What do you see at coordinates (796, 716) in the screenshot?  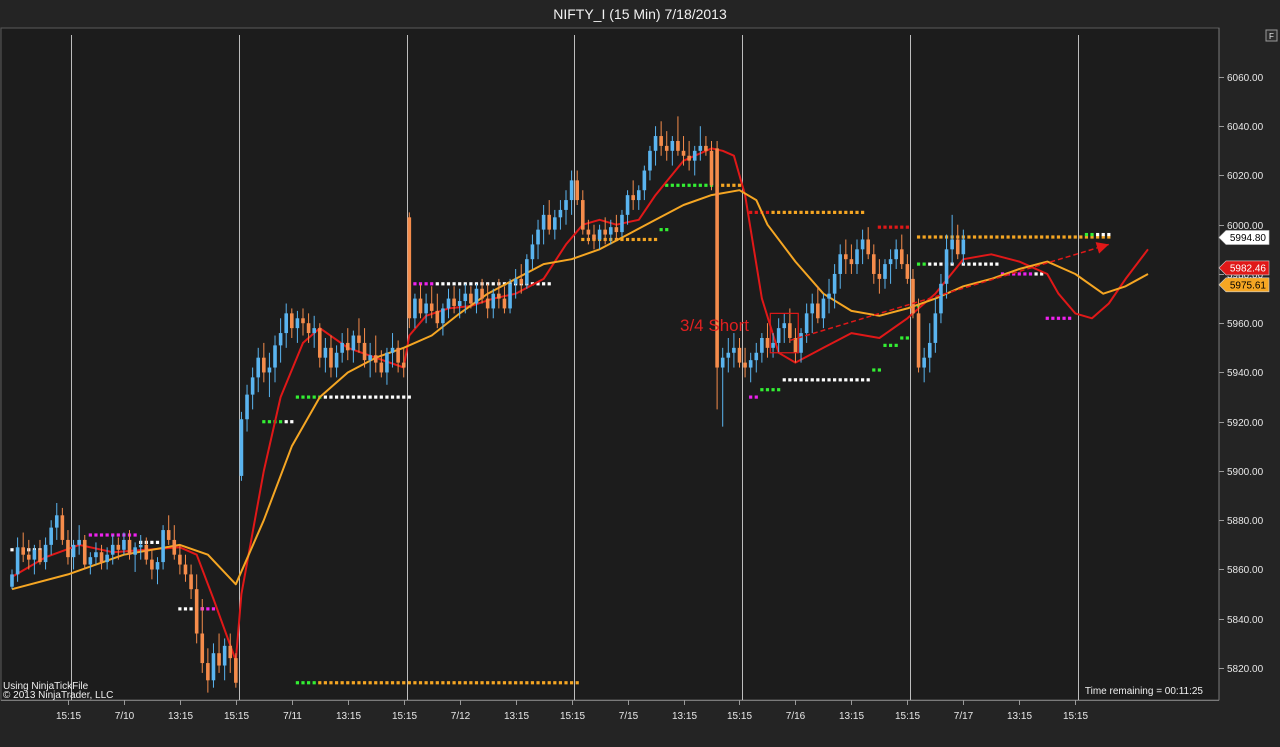 I see `time-tick-label: 7/16` at bounding box center [796, 716].